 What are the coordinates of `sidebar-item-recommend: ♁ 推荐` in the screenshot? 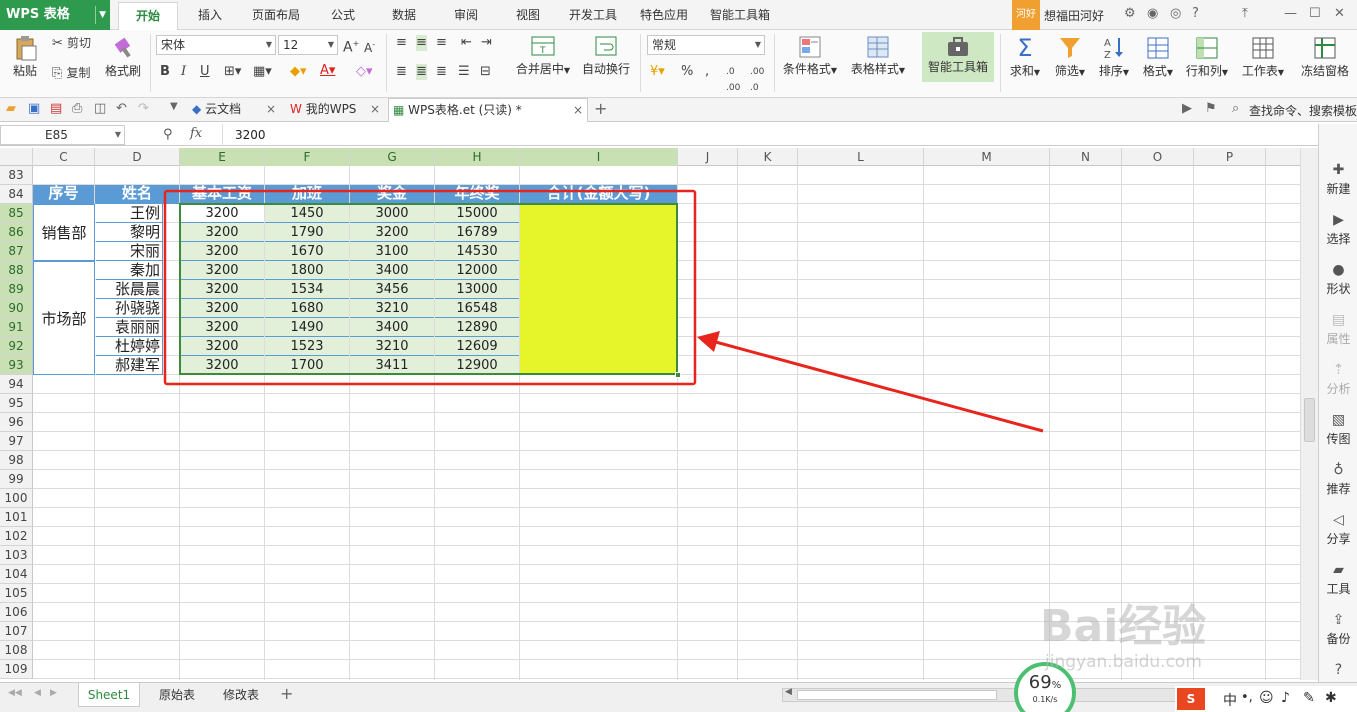 It's located at (1338, 479).